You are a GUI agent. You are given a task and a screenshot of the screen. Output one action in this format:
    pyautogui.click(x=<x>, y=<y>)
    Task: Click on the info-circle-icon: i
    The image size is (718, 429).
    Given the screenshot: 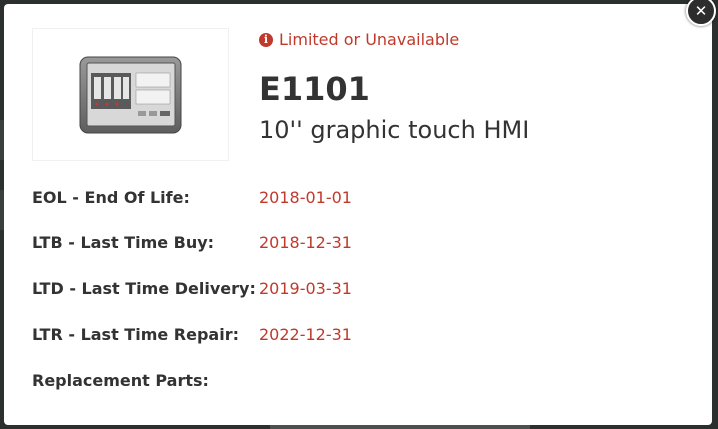 What is the action you would take?
    pyautogui.click(x=266, y=39)
    